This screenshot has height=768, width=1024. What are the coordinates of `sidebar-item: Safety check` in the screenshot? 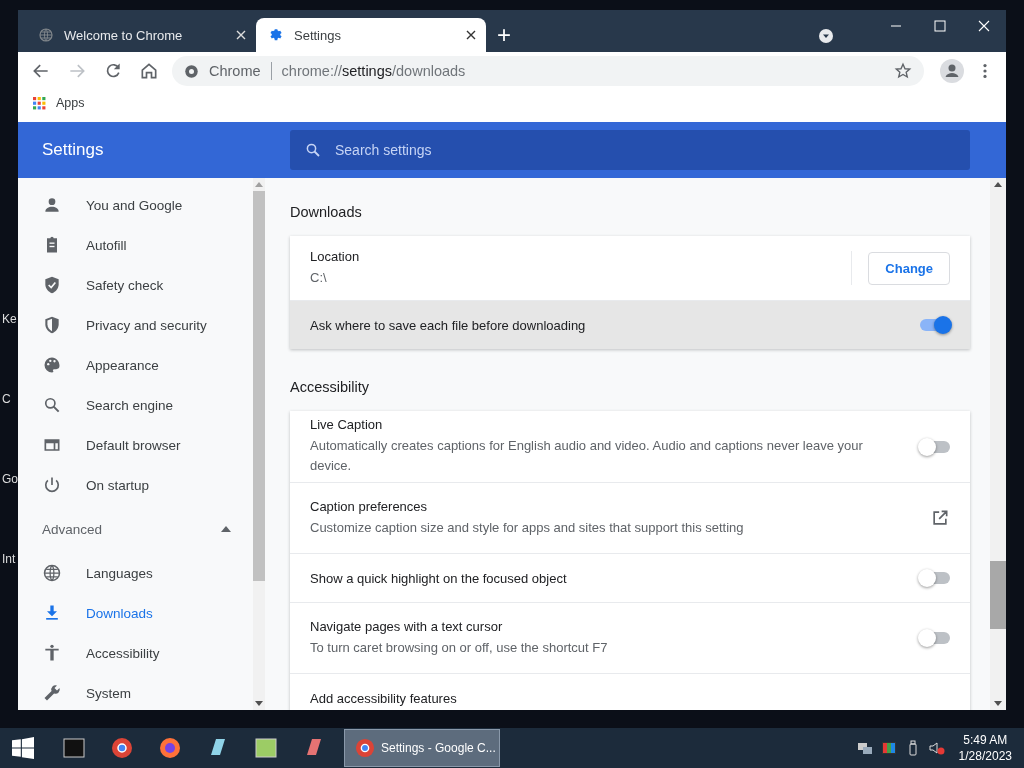 It's located at (135, 285).